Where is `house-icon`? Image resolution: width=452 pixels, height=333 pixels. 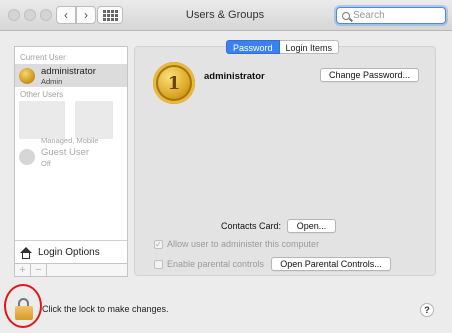
house-icon is located at coordinates (26, 252).